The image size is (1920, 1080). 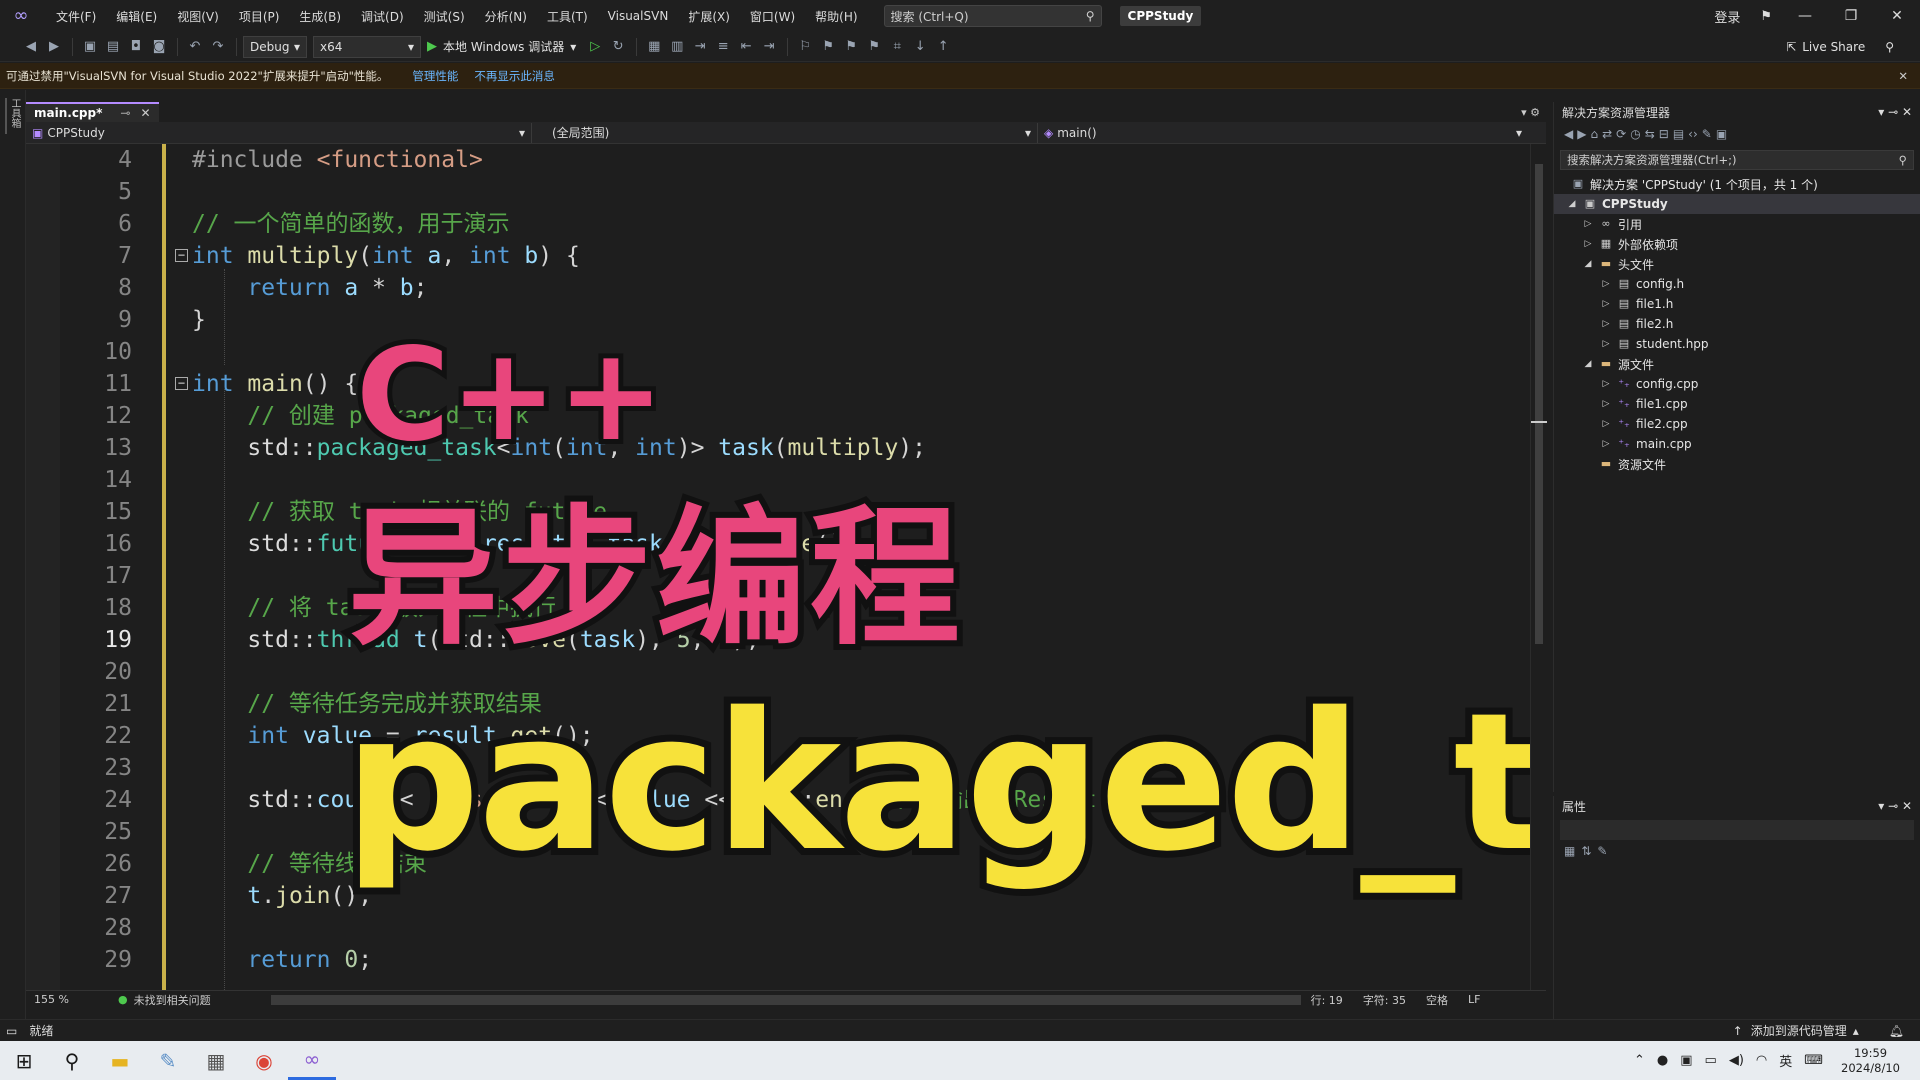 What do you see at coordinates (264, 1060) in the screenshot?
I see `chrome-icon: ◉` at bounding box center [264, 1060].